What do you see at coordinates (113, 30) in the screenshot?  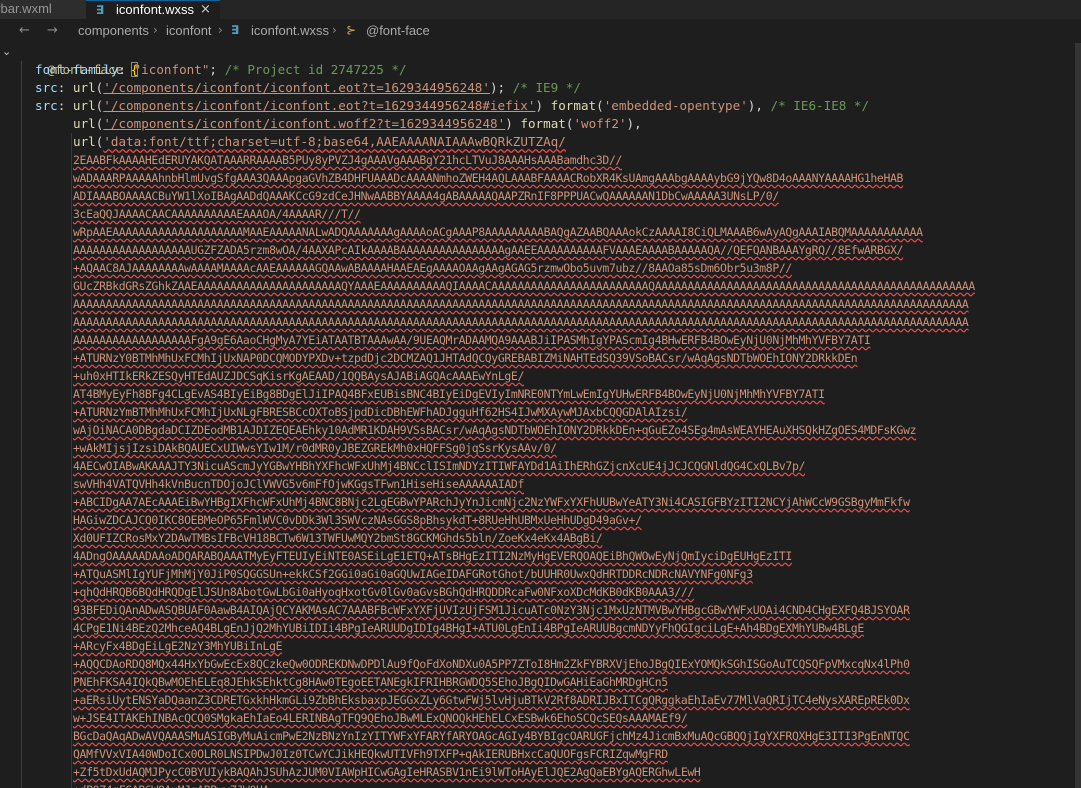 I see `breadcrumb-item-components: components` at bounding box center [113, 30].